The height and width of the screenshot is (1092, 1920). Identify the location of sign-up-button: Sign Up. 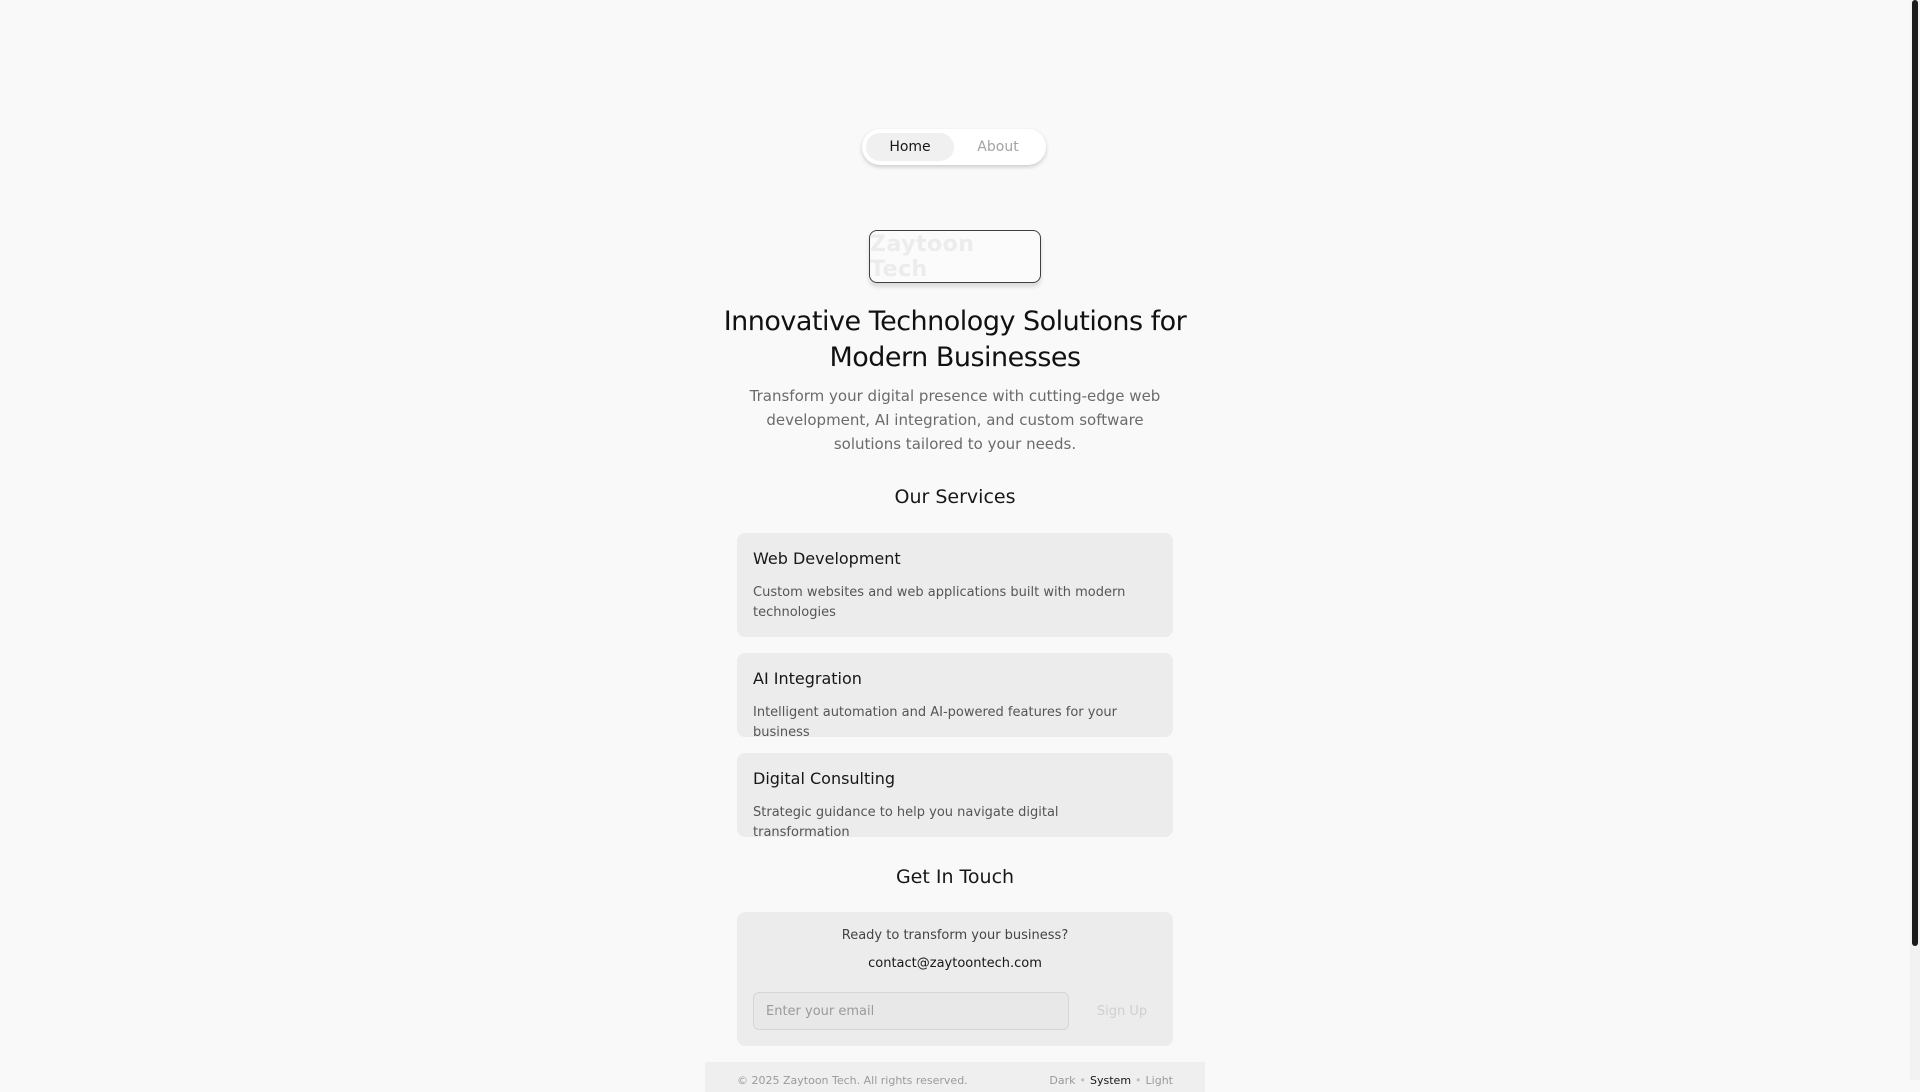
(1122, 1011).